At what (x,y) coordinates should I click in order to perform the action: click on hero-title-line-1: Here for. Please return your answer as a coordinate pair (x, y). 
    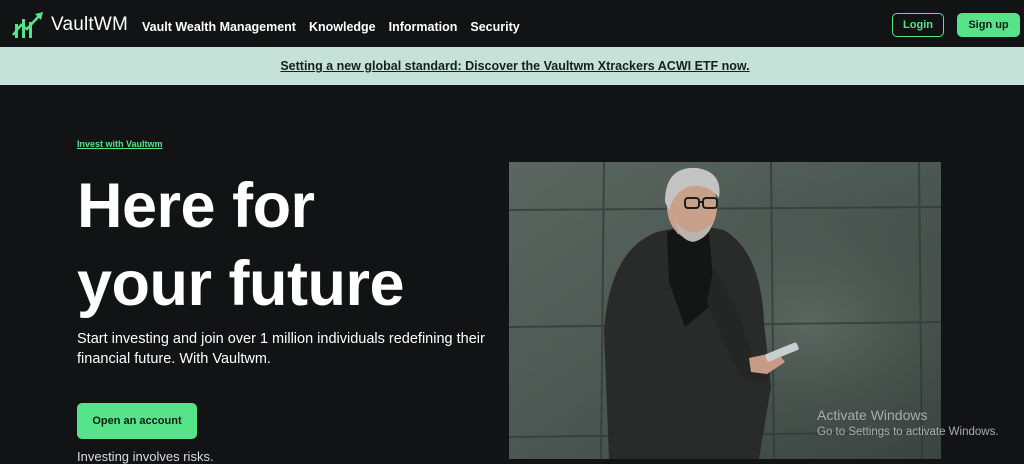
    Looking at the image, I should click on (196, 206).